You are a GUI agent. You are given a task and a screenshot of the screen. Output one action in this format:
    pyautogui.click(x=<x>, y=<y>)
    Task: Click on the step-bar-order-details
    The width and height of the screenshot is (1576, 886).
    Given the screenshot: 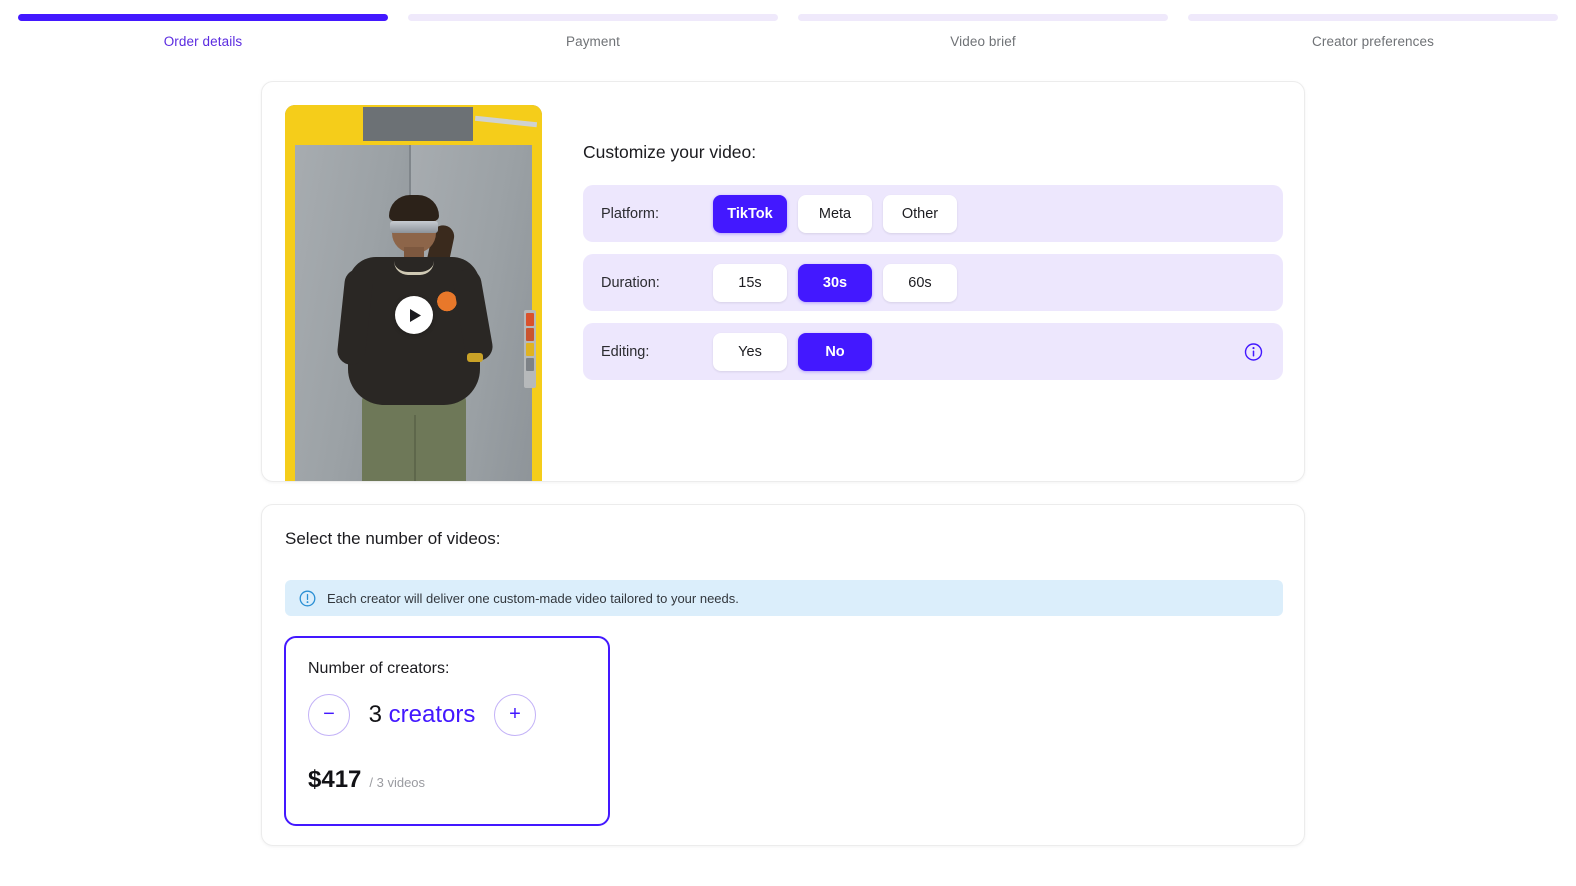 What is the action you would take?
    pyautogui.click(x=203, y=17)
    